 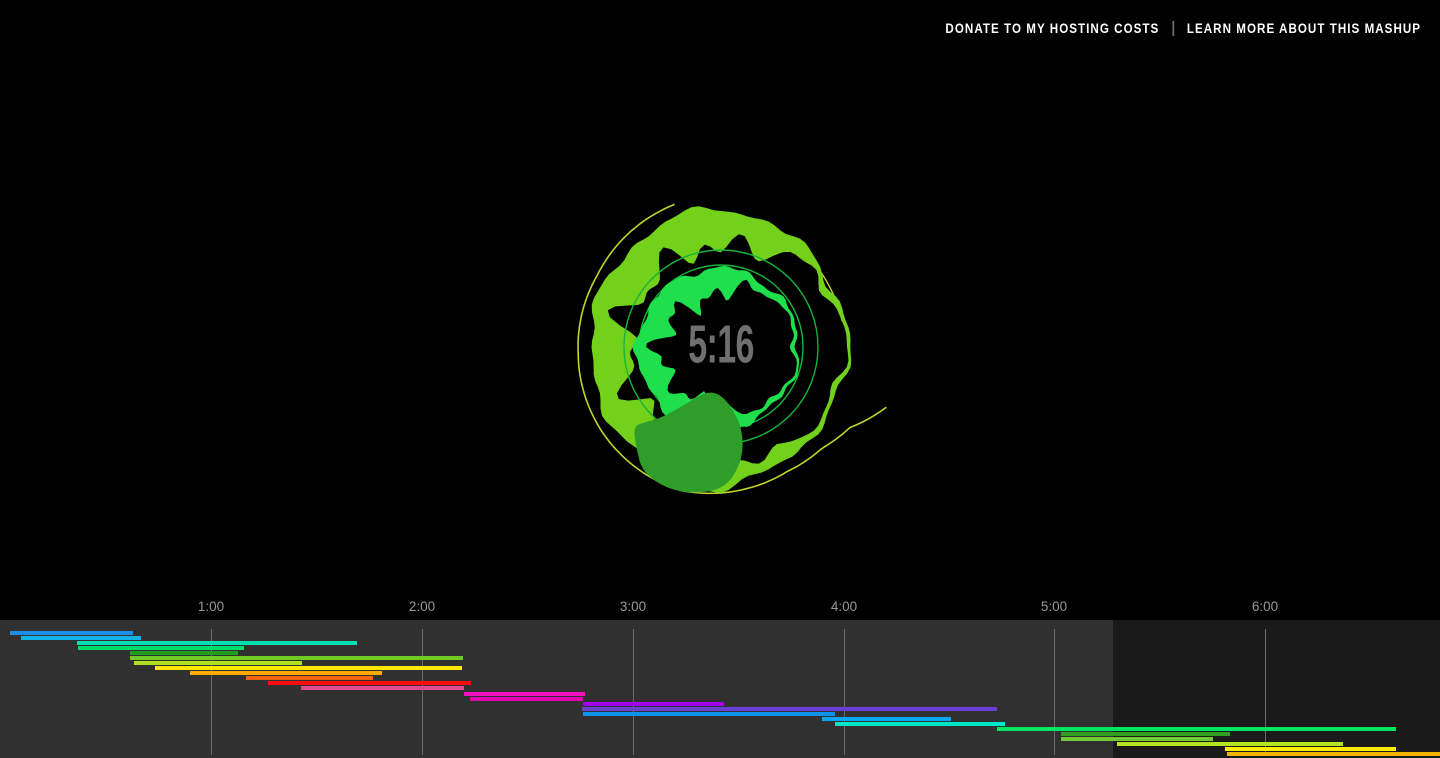 I want to click on timeline-tick-label: 6:00, so click(x=1265, y=606).